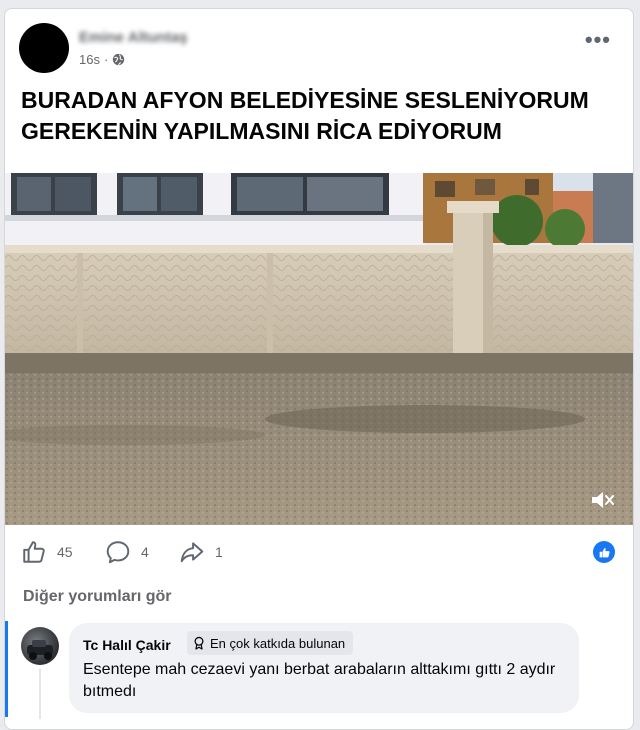 This screenshot has width=640, height=730. I want to click on top-contributor-badge: En çok katkıda bulunan, so click(270, 643).